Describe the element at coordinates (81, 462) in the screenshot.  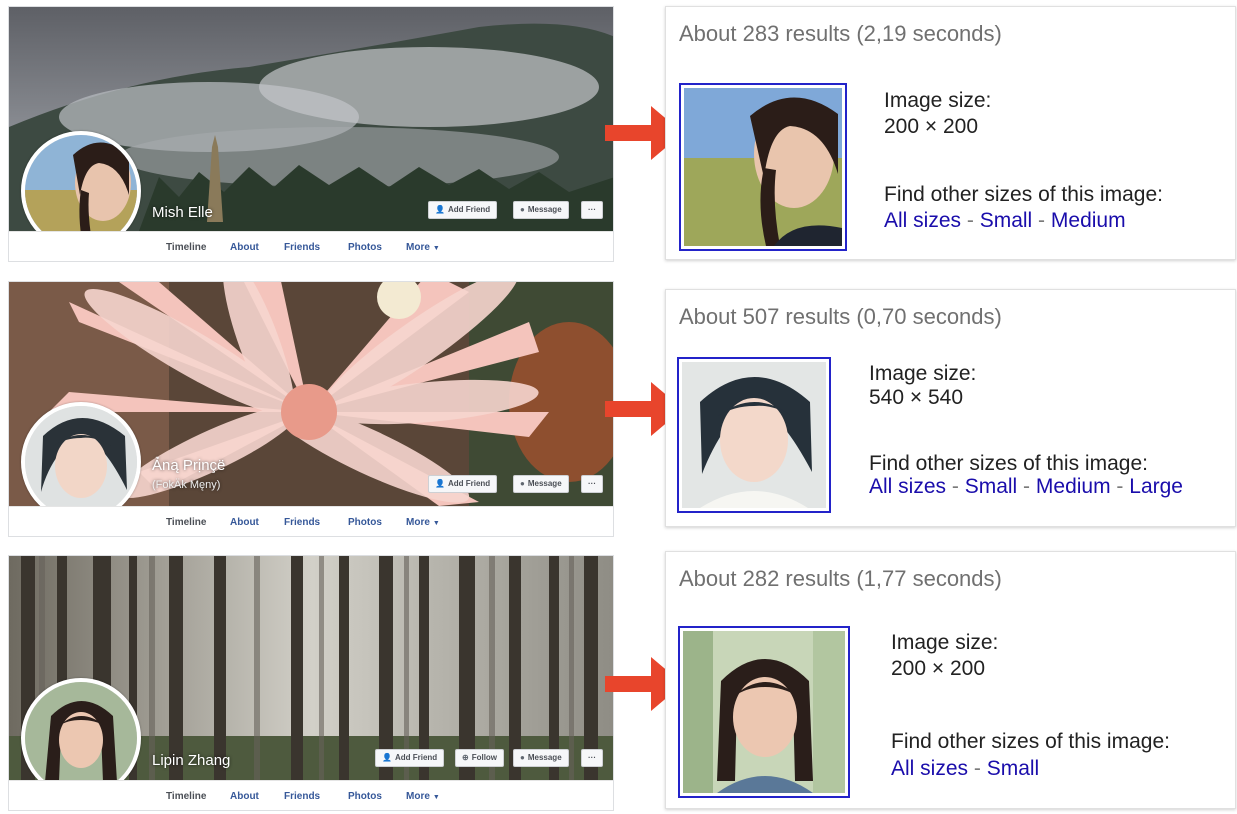
I see `profile-avatar` at that location.